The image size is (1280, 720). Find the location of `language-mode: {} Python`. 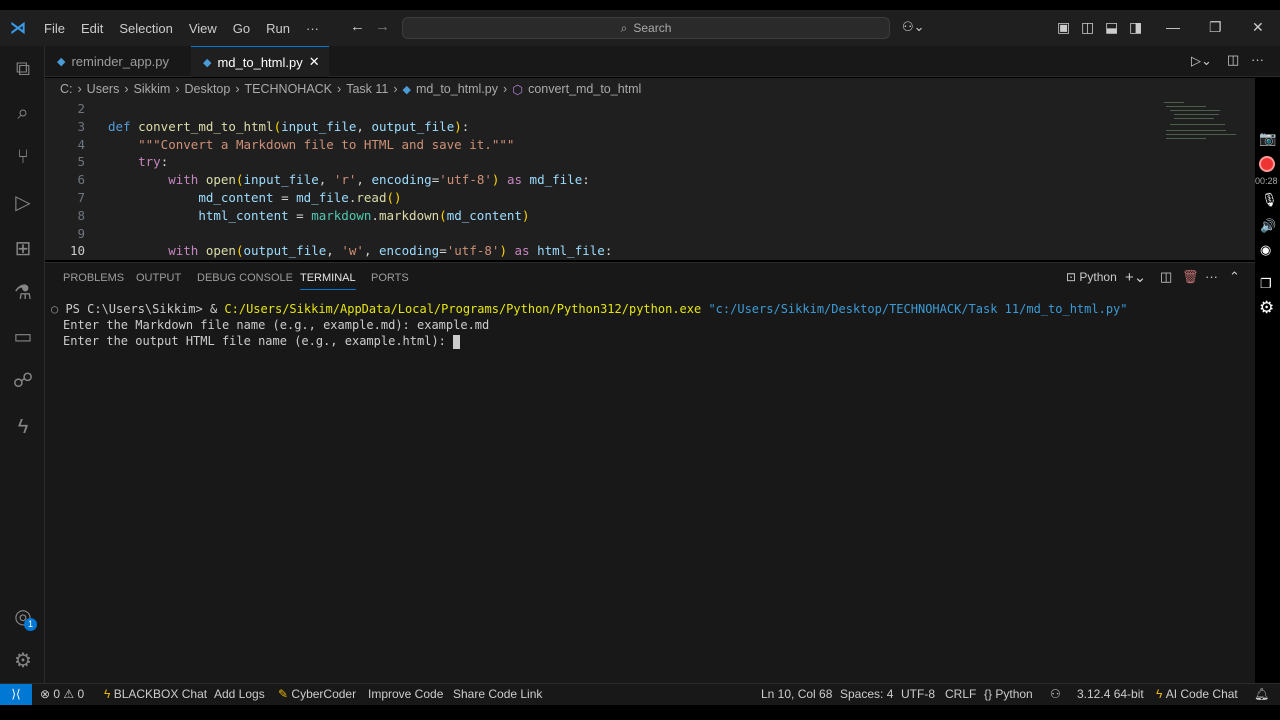

language-mode: {} Python is located at coordinates (1008, 694).